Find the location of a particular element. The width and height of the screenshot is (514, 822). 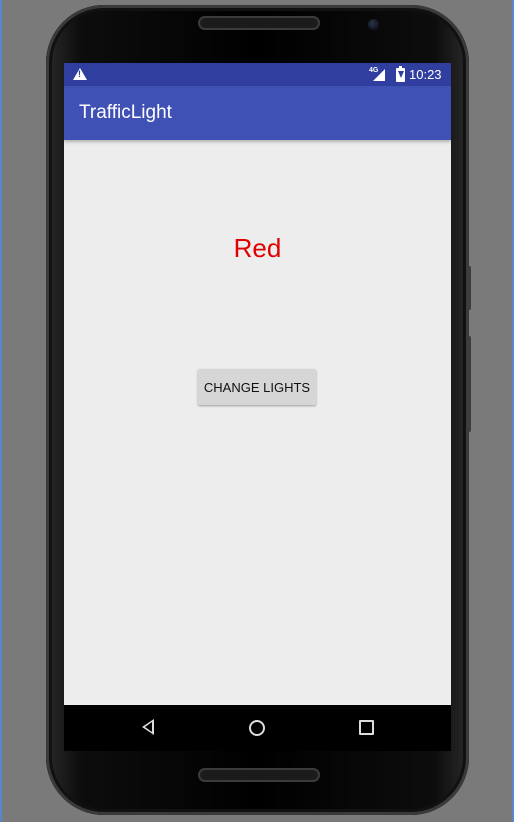

change-lights-button: CHANGE LIGHTS is located at coordinates (257, 387).